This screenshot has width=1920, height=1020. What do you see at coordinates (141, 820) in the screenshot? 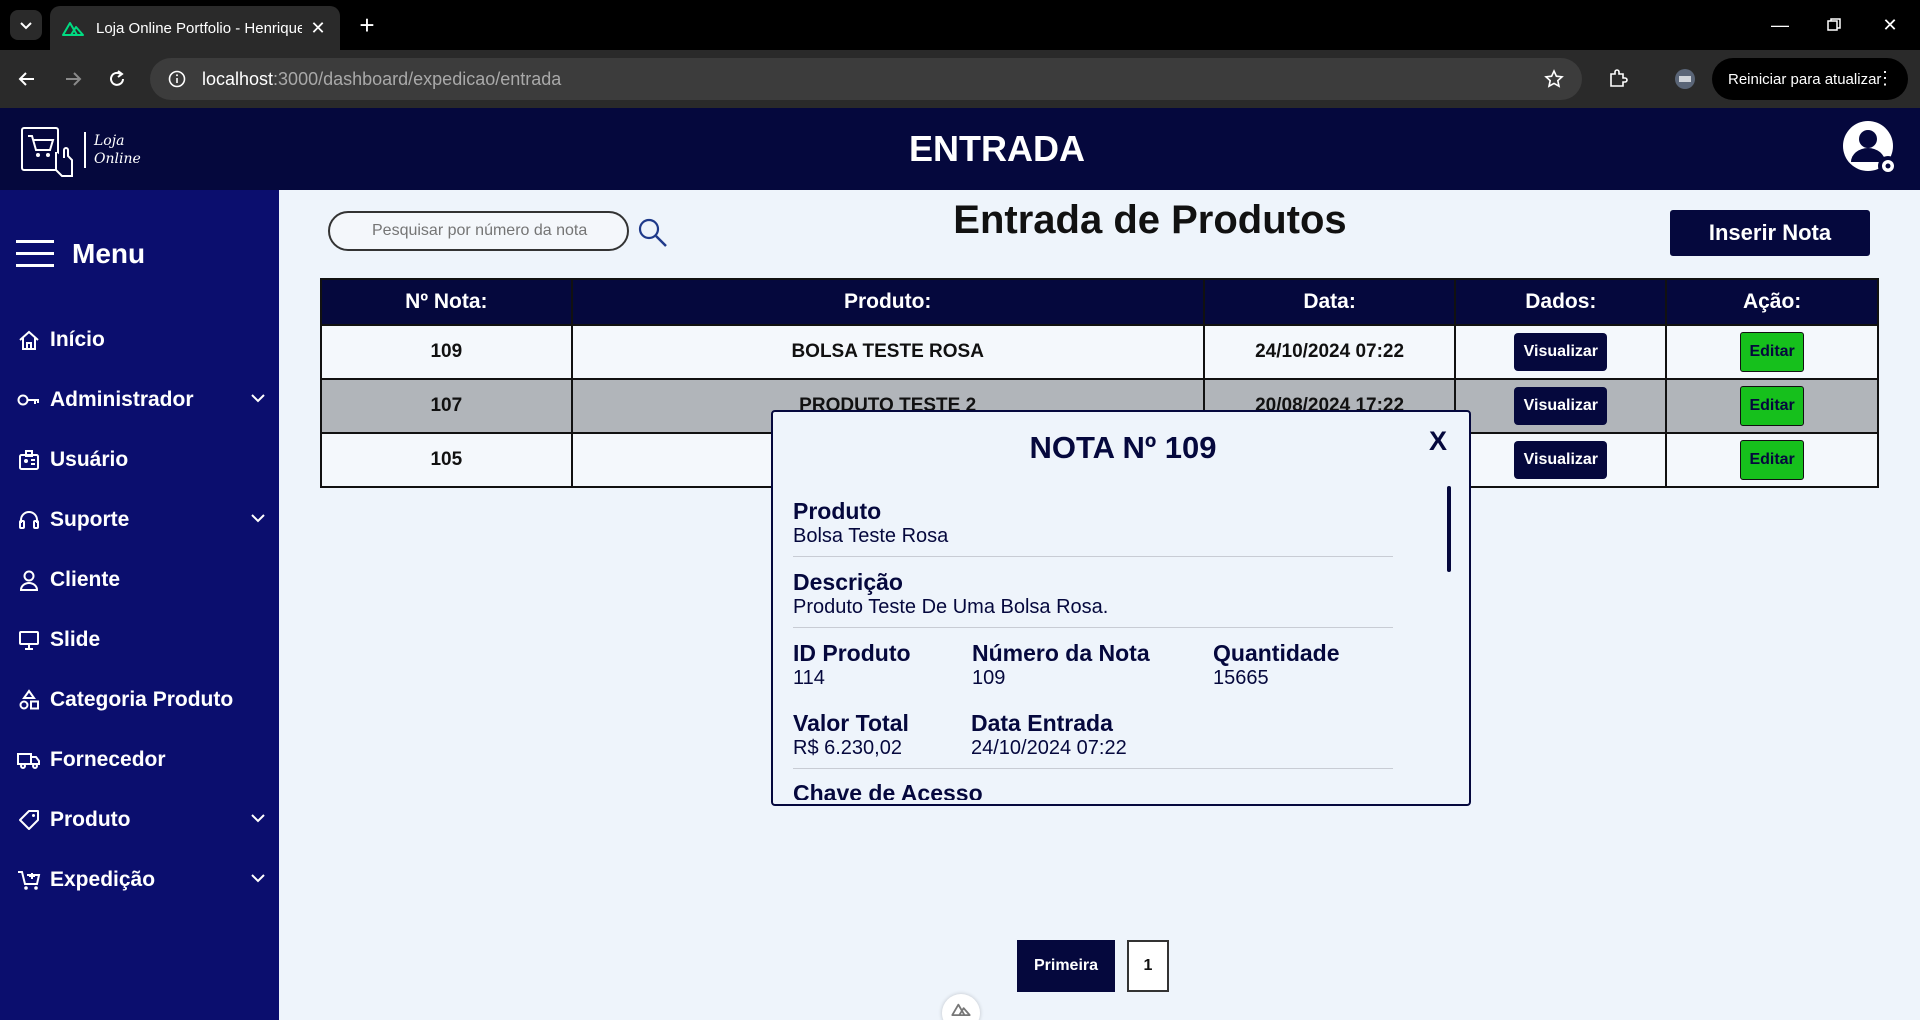
I see `sidebar-item-produto: Produto` at bounding box center [141, 820].